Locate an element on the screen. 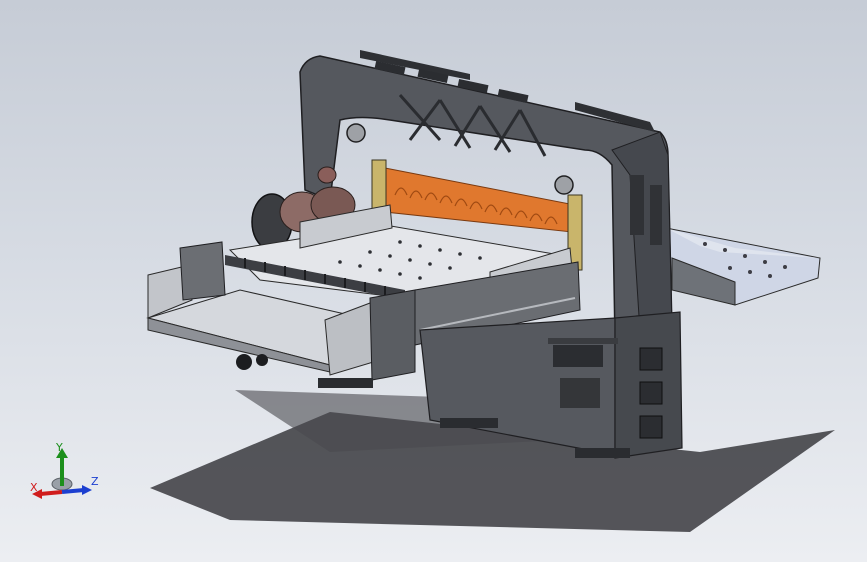 This screenshot has width=867, height=562. outfeed-table is located at coordinates (743, 266).